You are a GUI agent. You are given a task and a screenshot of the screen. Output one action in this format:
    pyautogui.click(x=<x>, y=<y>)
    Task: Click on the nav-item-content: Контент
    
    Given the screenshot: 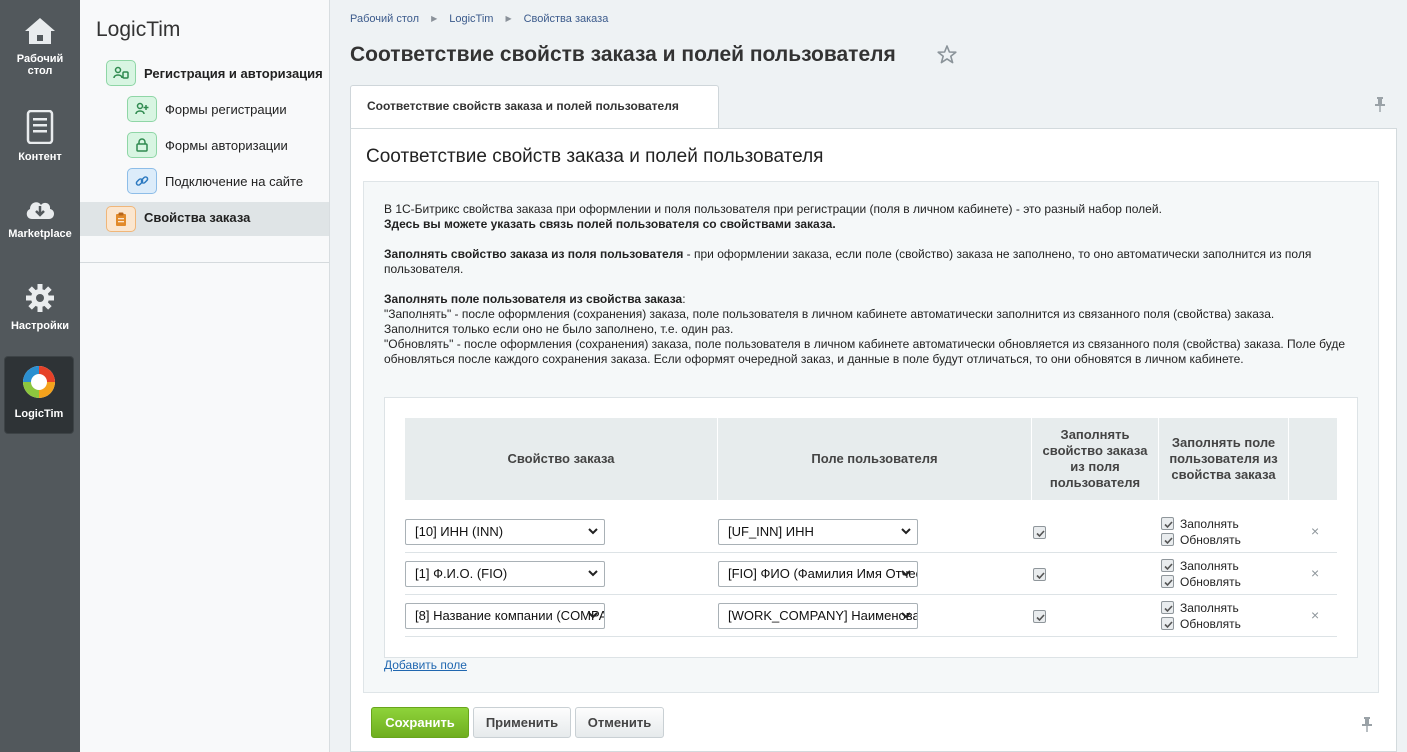 What is the action you would take?
    pyautogui.click(x=40, y=136)
    